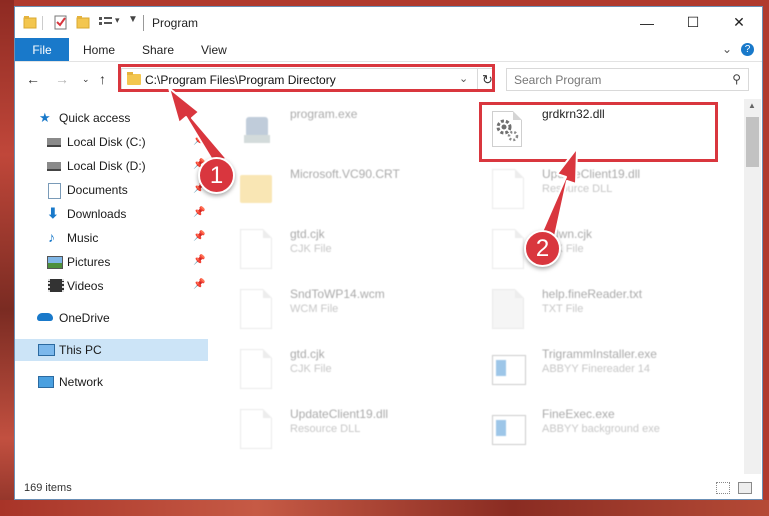 The image size is (769, 516). Describe the element at coordinates (542, 248) in the screenshot. I see `step-2-badge: 2` at that location.